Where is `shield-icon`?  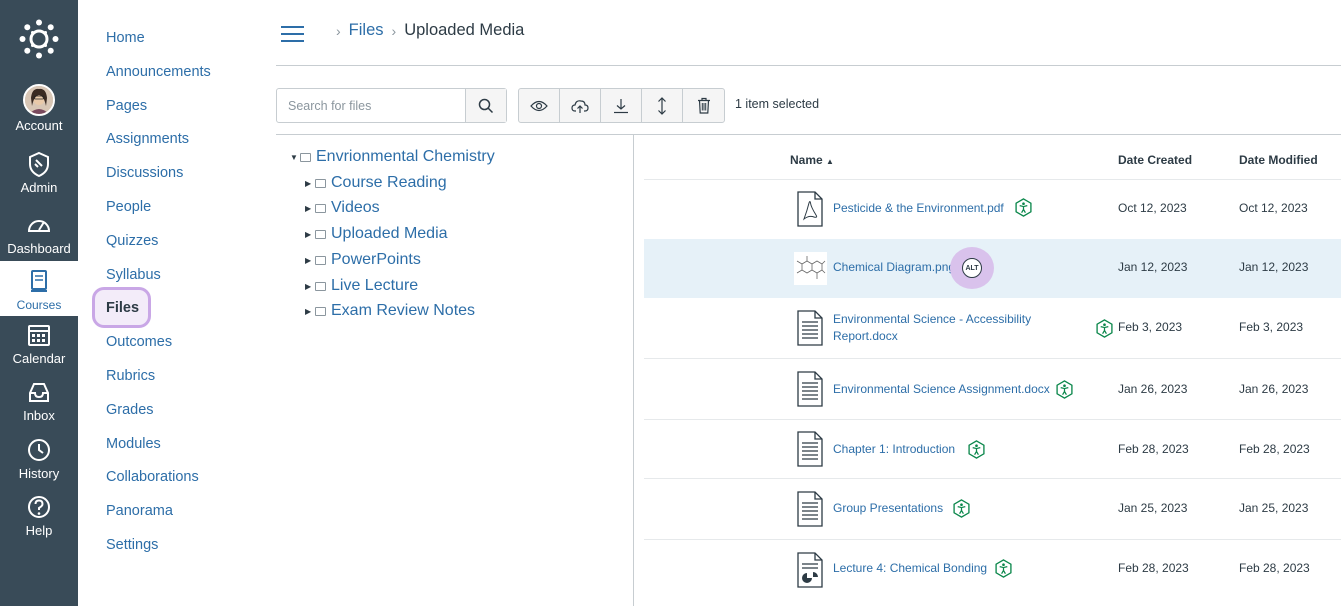 shield-icon is located at coordinates (39, 164).